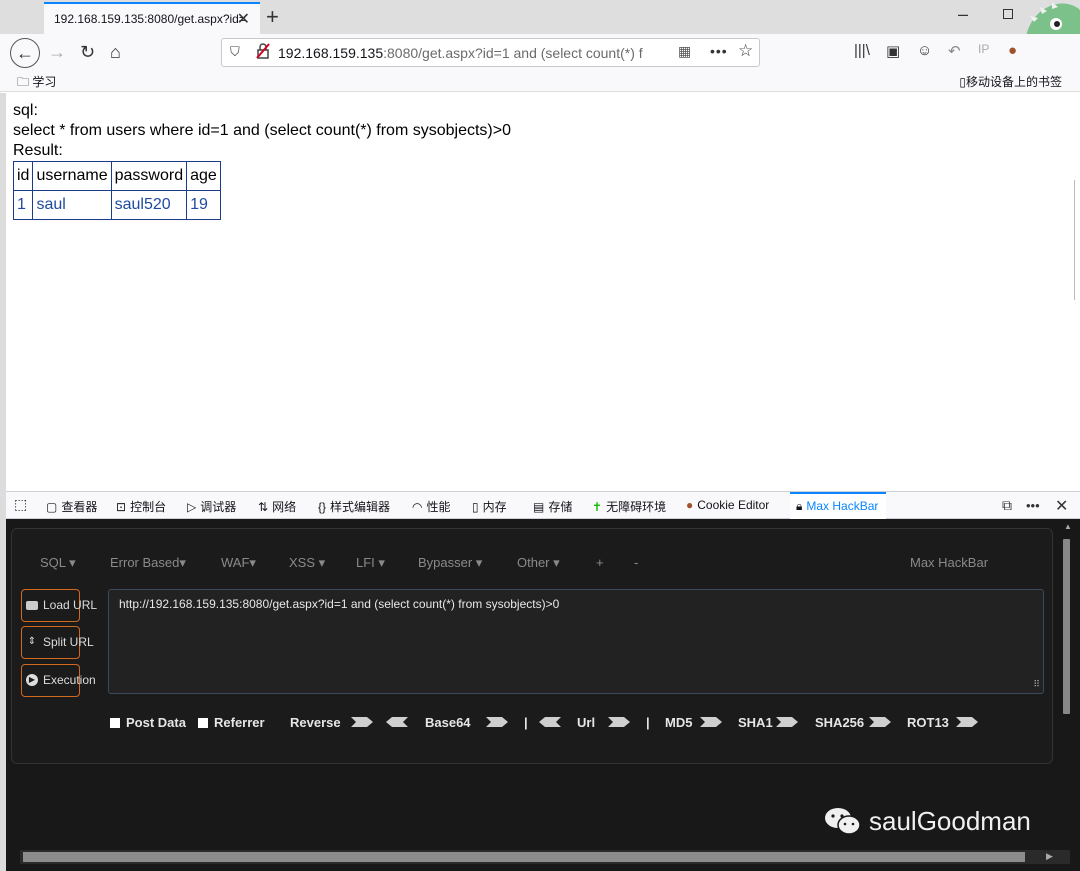 The height and width of the screenshot is (871, 1080). Describe the element at coordinates (552, 506) in the screenshot. I see `tab-storage: ▤ 存储` at that location.